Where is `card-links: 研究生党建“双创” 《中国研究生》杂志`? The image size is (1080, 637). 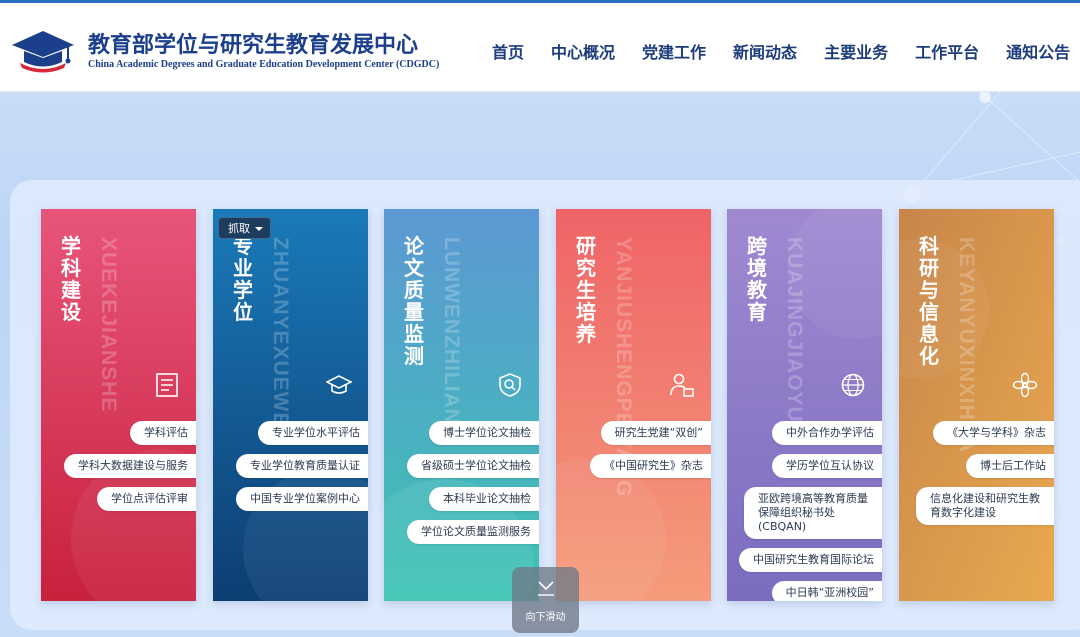 card-links: 研究生党建“双创” 《中国研究生》杂志 is located at coordinates (650, 454).